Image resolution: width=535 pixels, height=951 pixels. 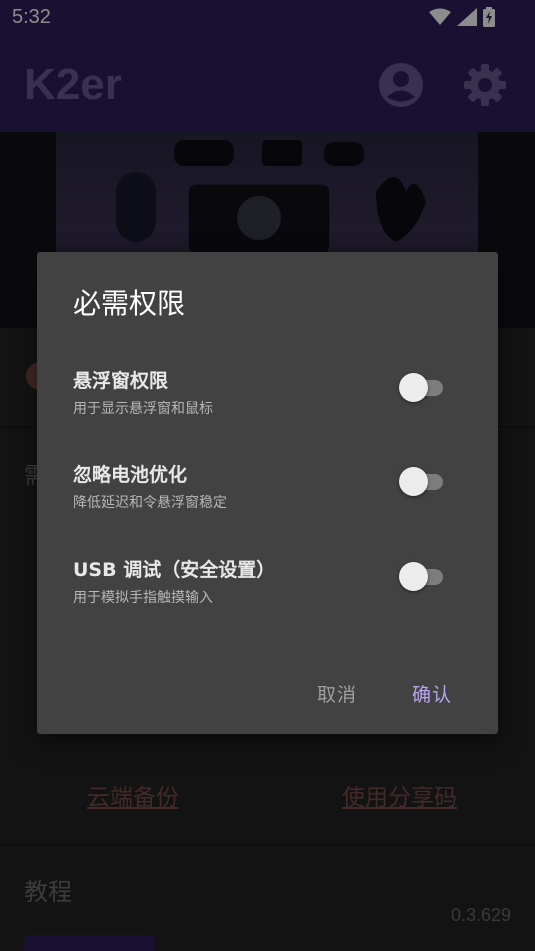 What do you see at coordinates (174, 570) in the screenshot?
I see `permission-title: USB 调试（安全设置）` at bounding box center [174, 570].